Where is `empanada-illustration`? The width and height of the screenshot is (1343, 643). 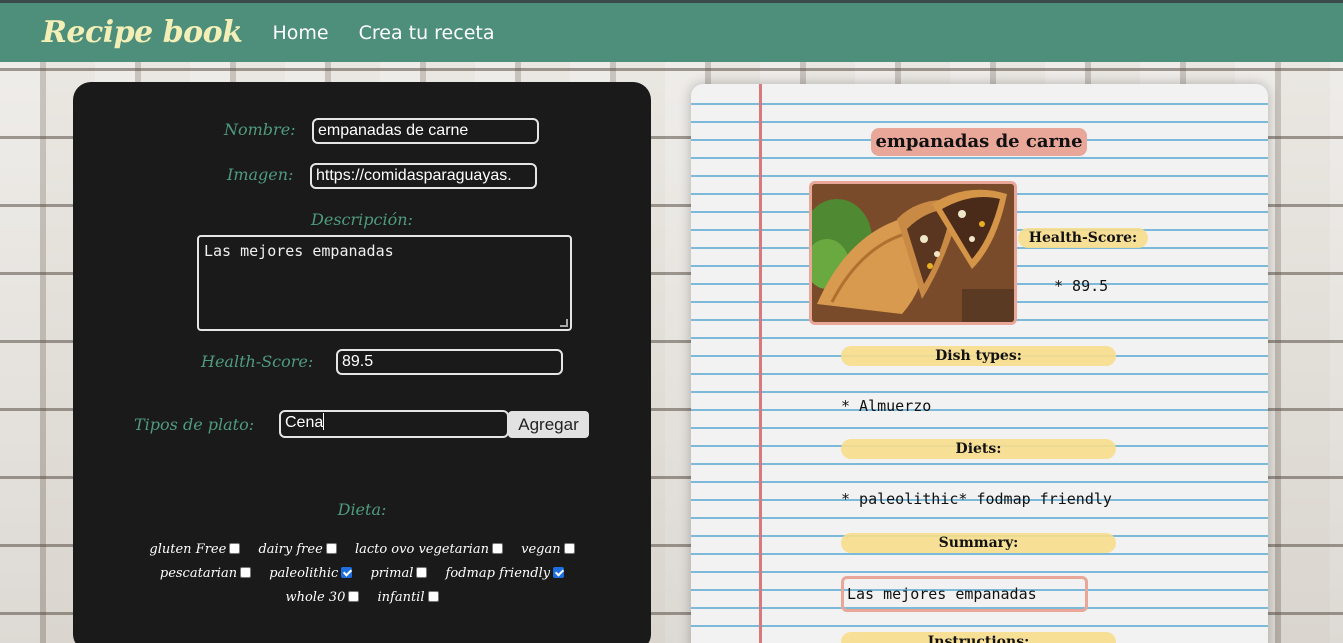
empanada-illustration is located at coordinates (913, 253).